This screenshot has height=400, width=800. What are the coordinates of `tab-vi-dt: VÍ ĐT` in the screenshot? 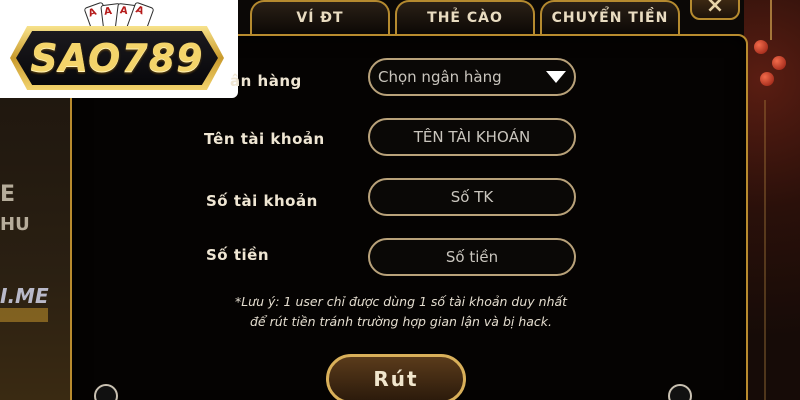 It's located at (320, 17).